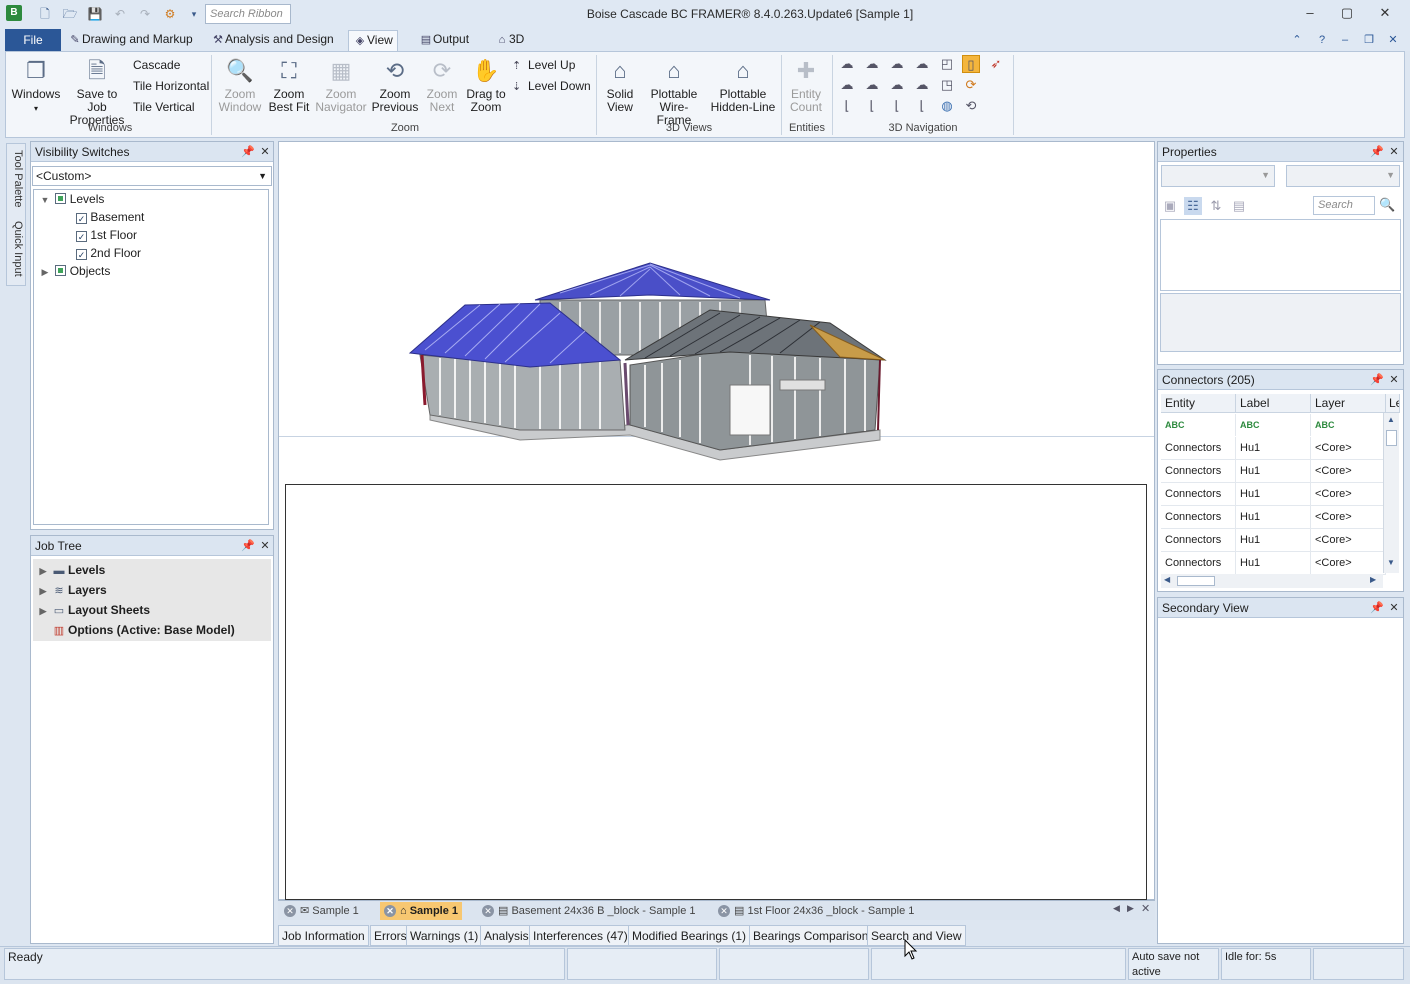 The height and width of the screenshot is (984, 1410). Describe the element at coordinates (1130, 908) in the screenshot. I see `scroll-tabs-right-icon: ▶` at that location.